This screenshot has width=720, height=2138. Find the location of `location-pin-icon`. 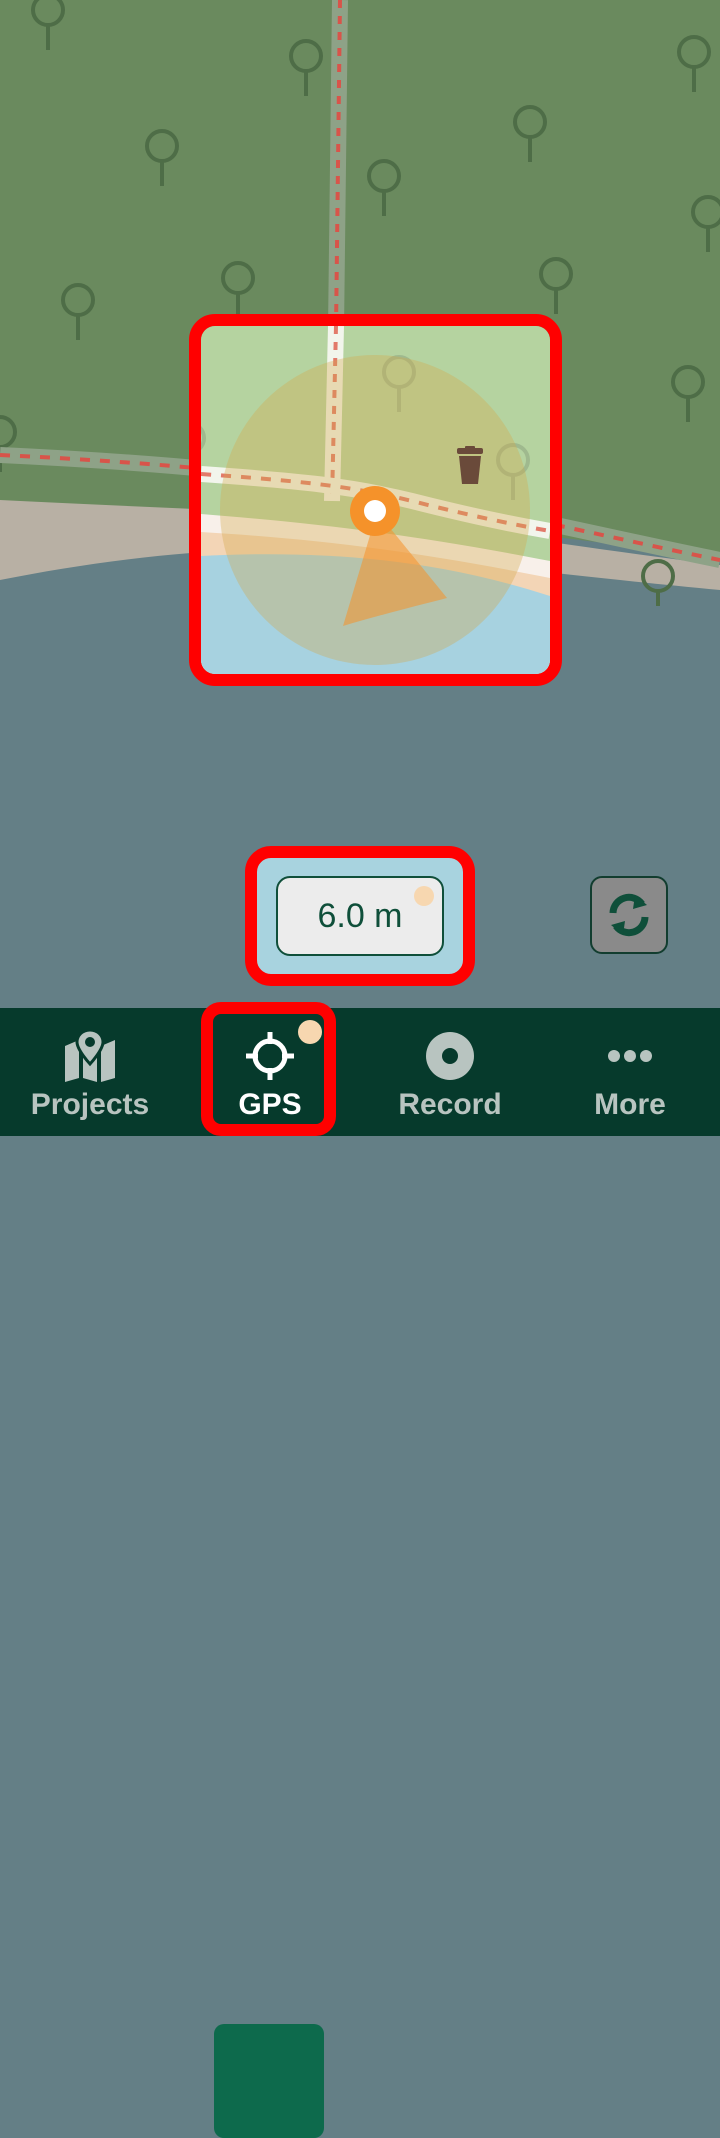

location-pin-icon is located at coordinates (375, 511).